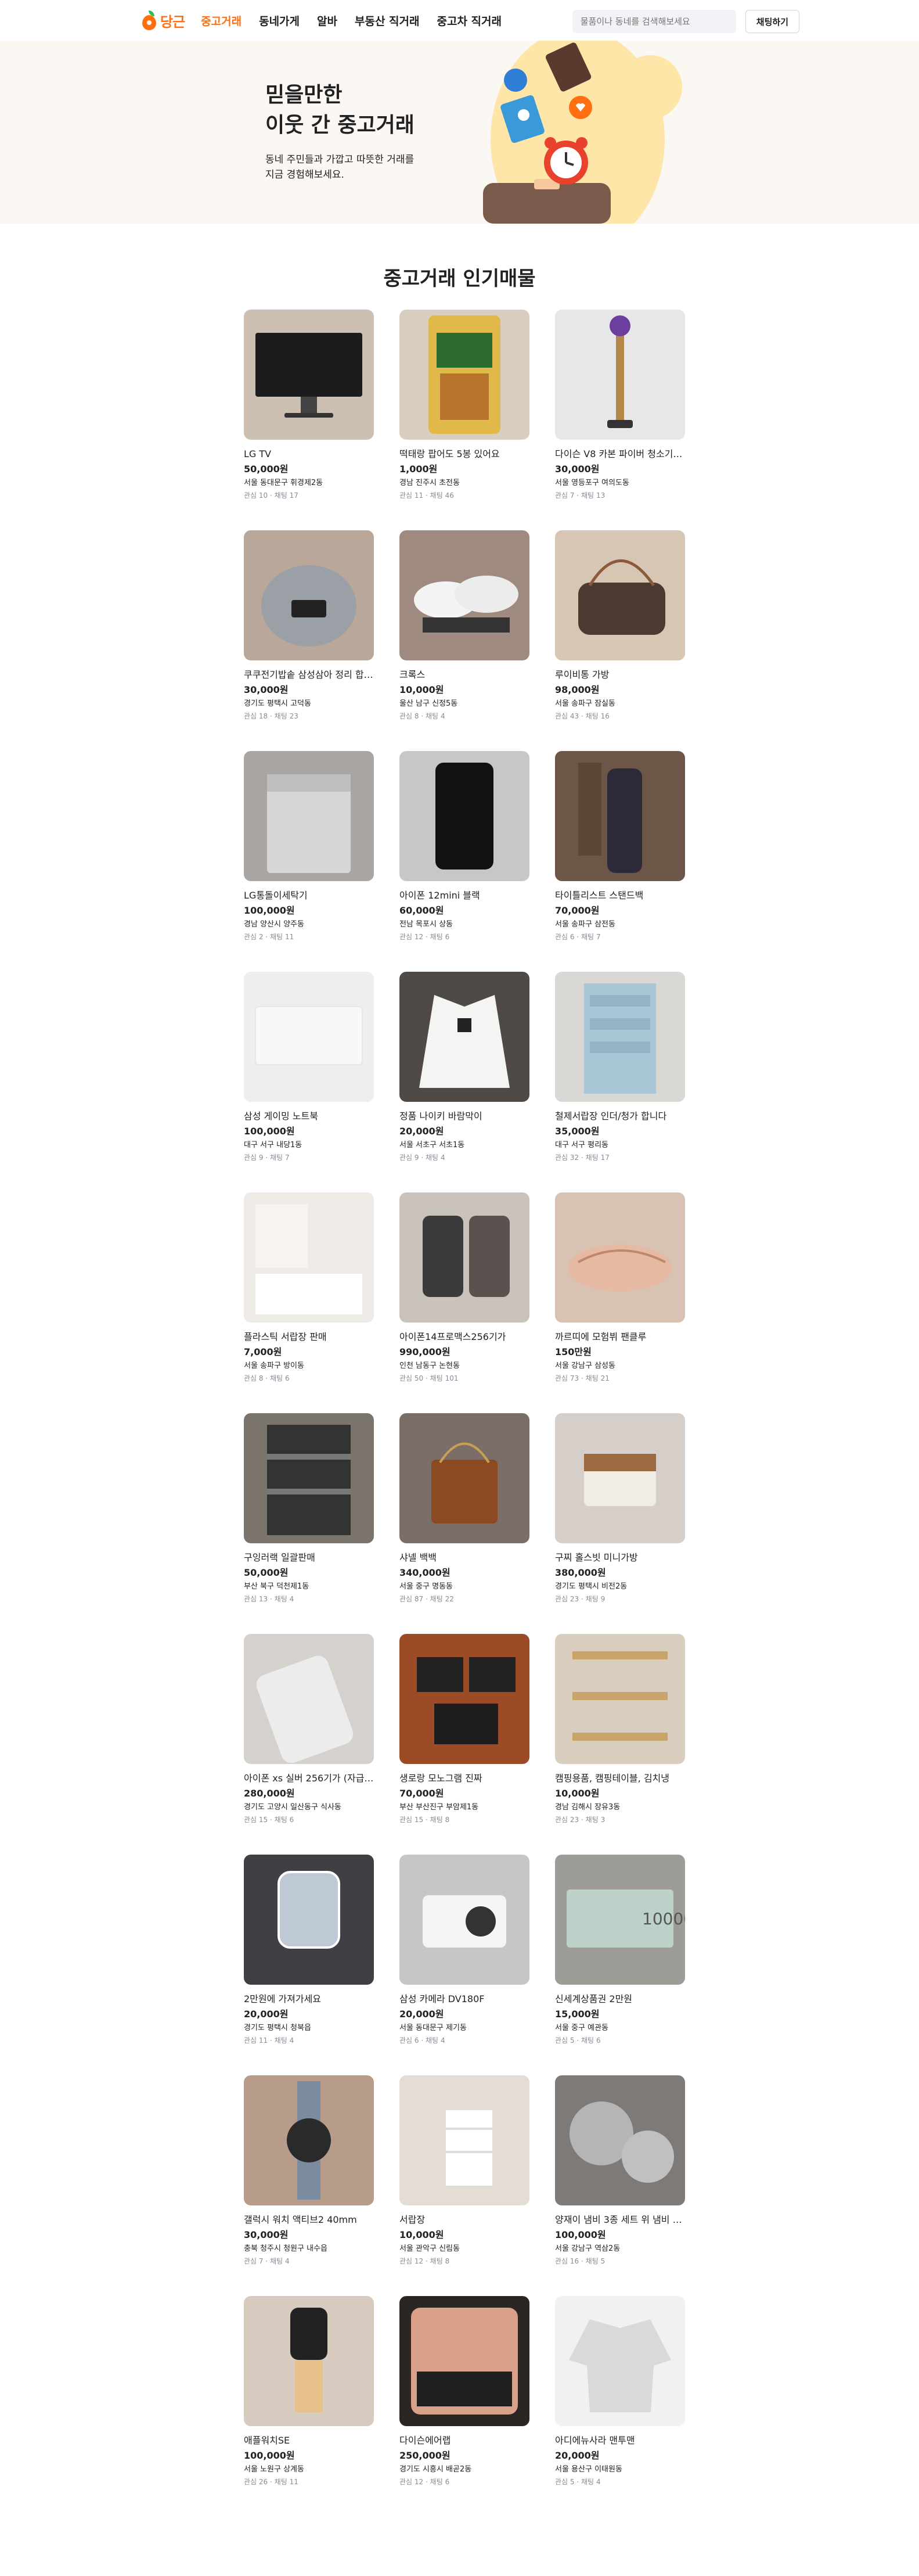  I want to click on product-card: 구잉러랙 일괄판매 50,000원 부산 북구 덕천제1동 관심 13 · 채팅 4, so click(309, 1523).